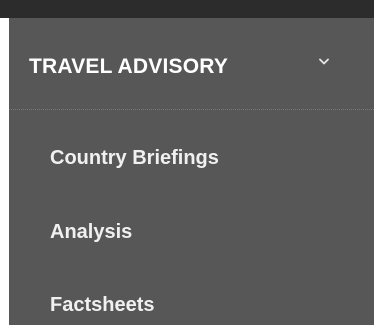 The height and width of the screenshot is (325, 374). I want to click on menu-item-analysis: Analysis, so click(191, 232).